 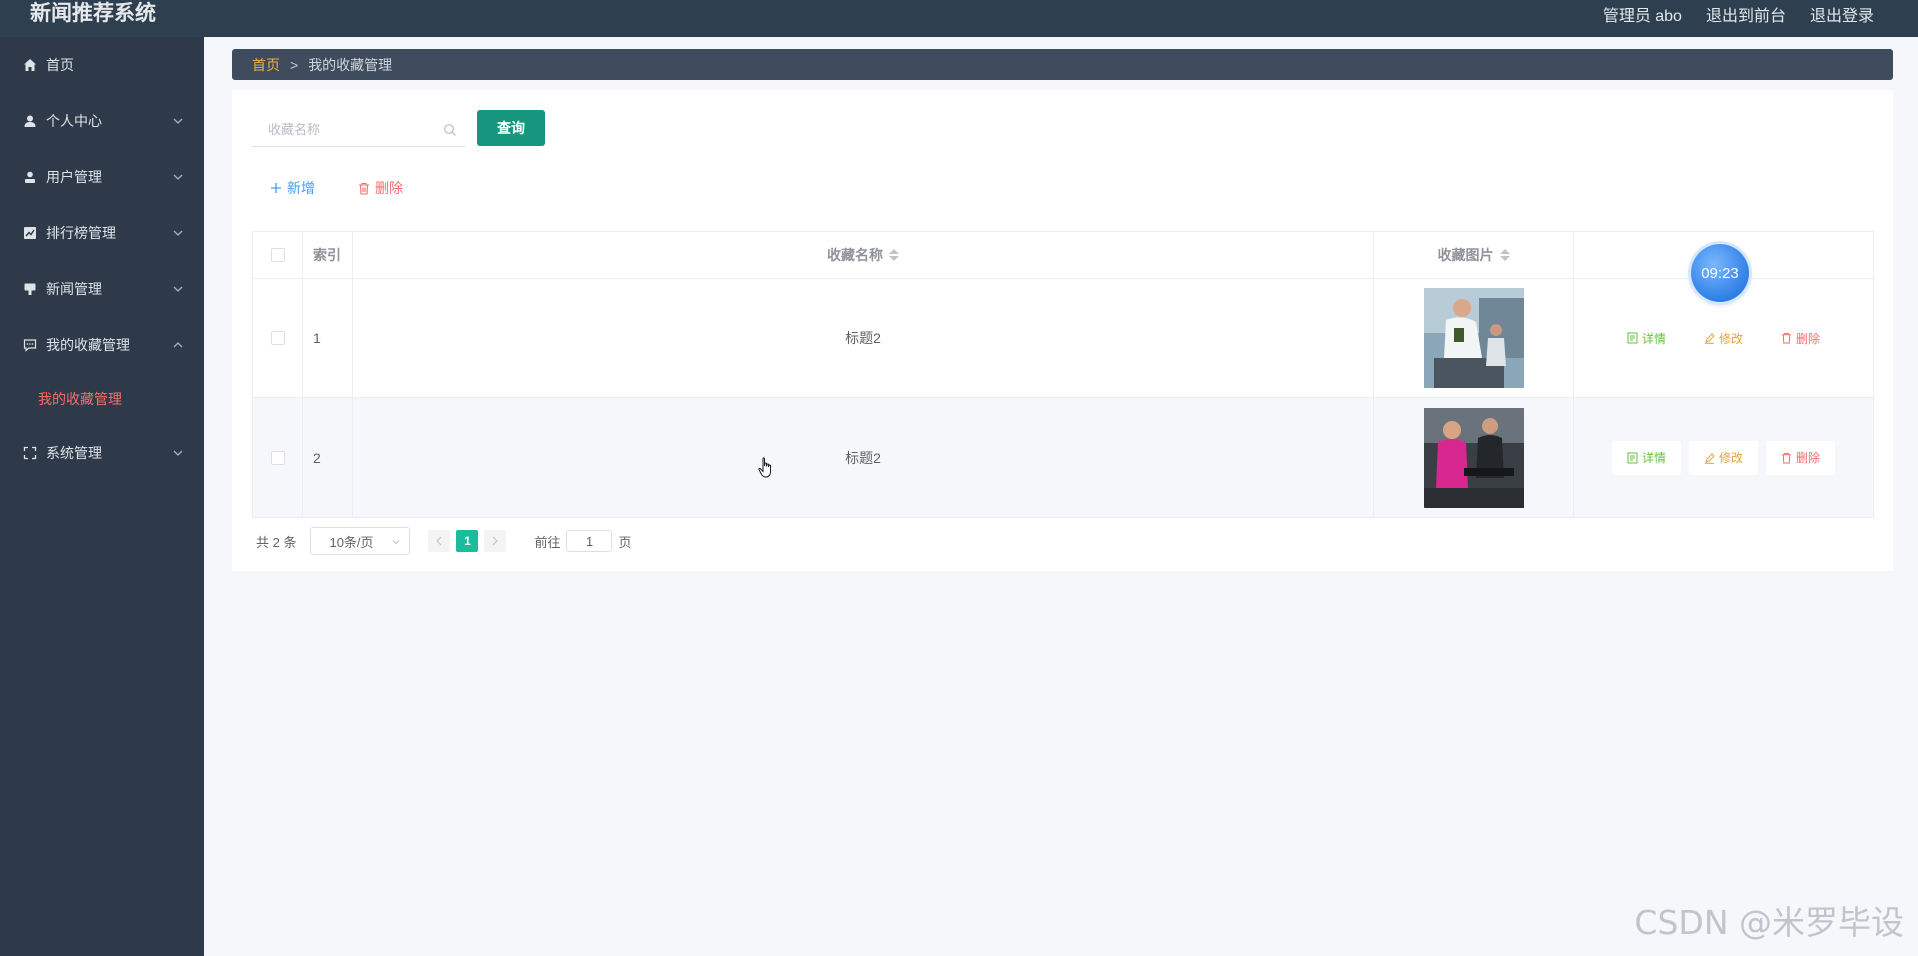 What do you see at coordinates (30, 453) in the screenshot?
I see `fullscreen-icon` at bounding box center [30, 453].